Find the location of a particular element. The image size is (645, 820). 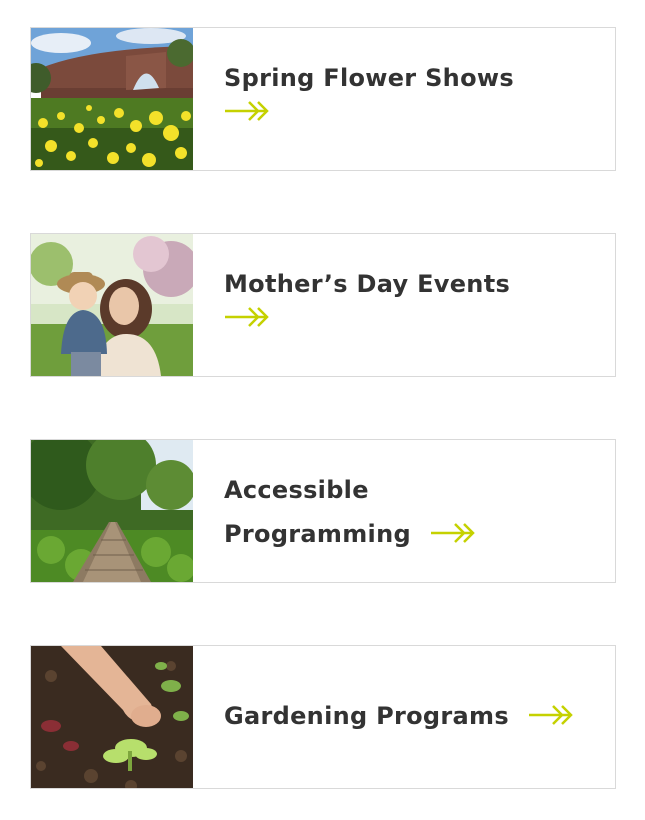

card-body: Spring Flower Shows is located at coordinates (404, 99).